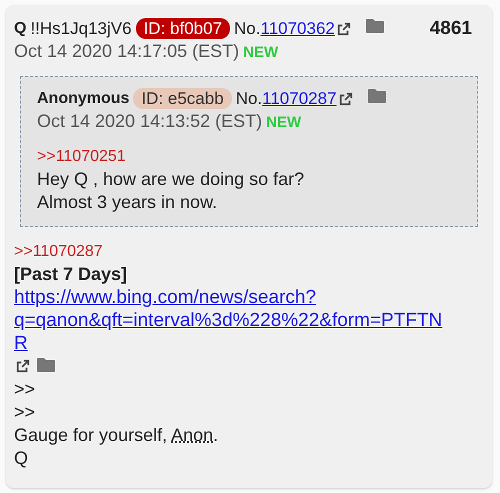 The height and width of the screenshot is (493, 500). I want to click on url-link: https://www.bing.com/news/search?q=qanon&qft=interval%3d%228%22&form=PTFTNR, so click(232, 320).